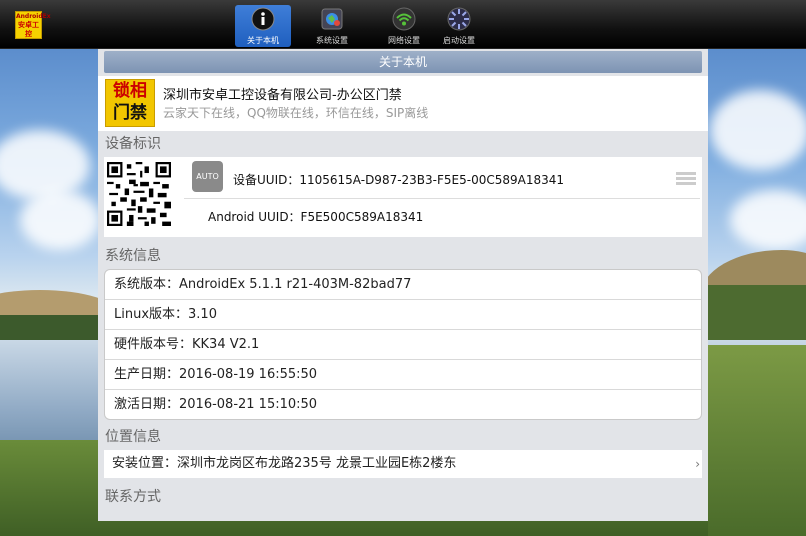 The width and height of the screenshot is (806, 536). I want to click on tab-label: 启动设置, so click(459, 40).